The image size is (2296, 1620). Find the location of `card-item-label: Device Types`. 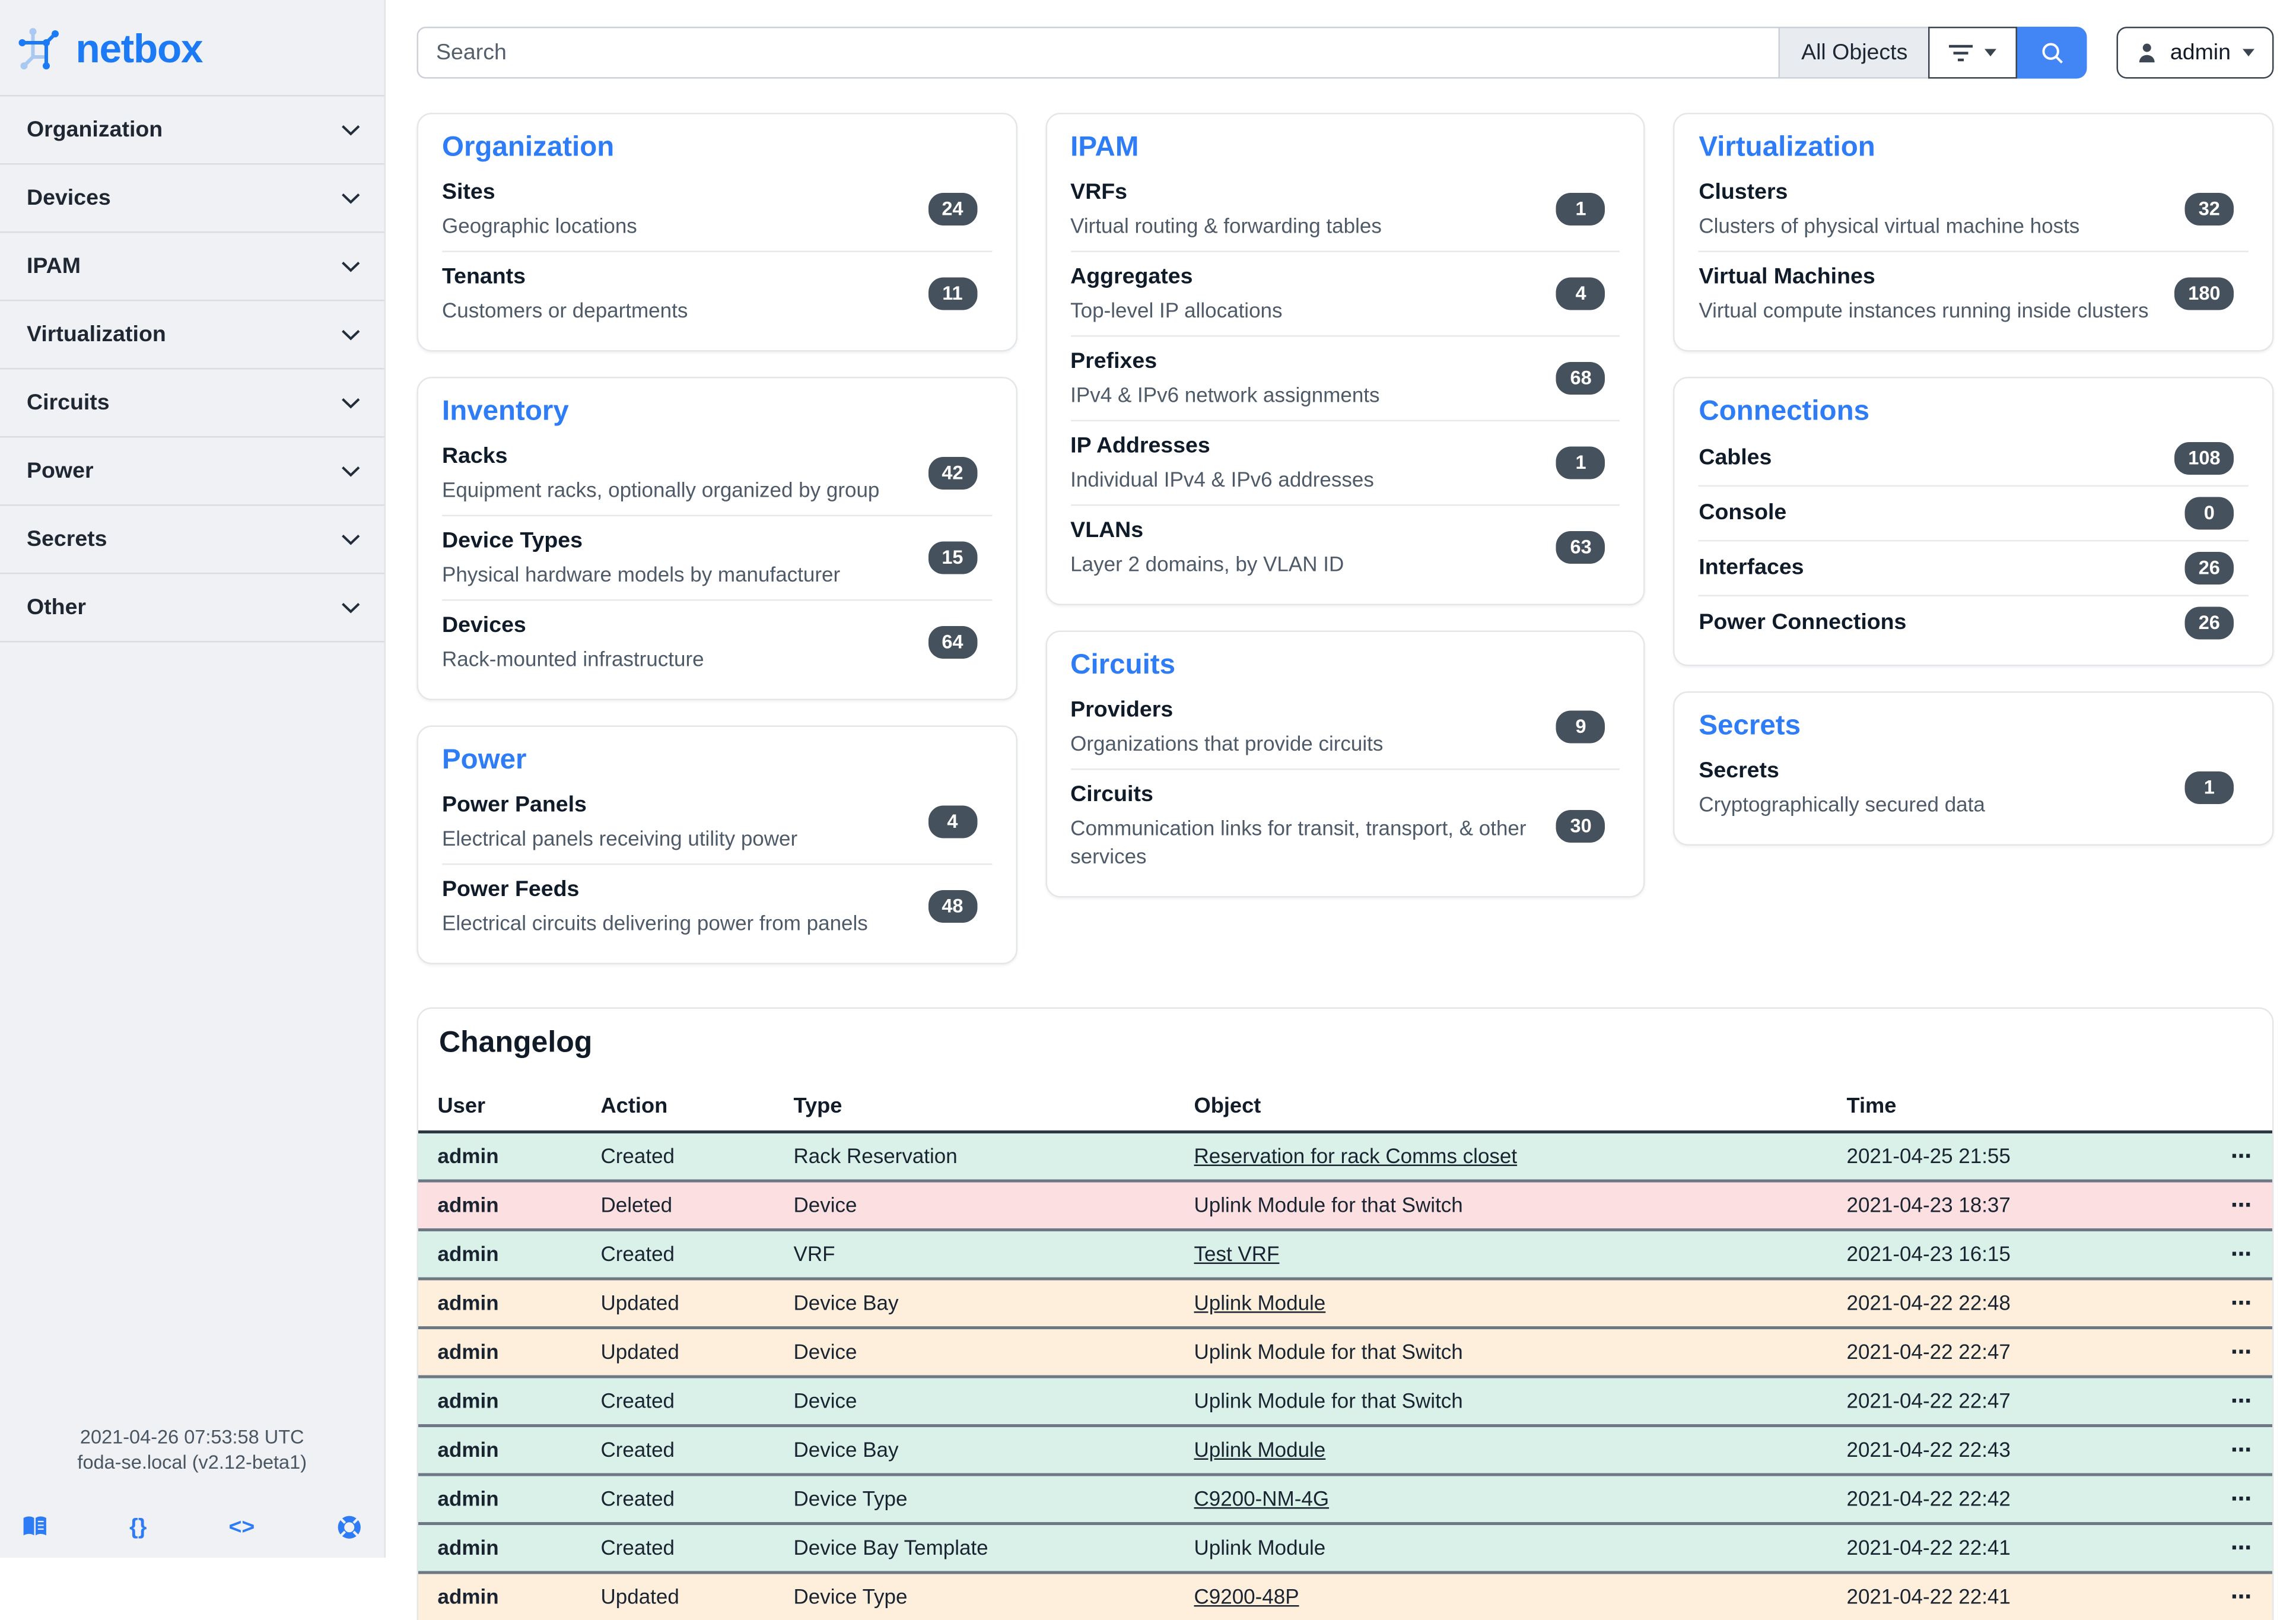

card-item-label: Device Types is located at coordinates (641, 542).